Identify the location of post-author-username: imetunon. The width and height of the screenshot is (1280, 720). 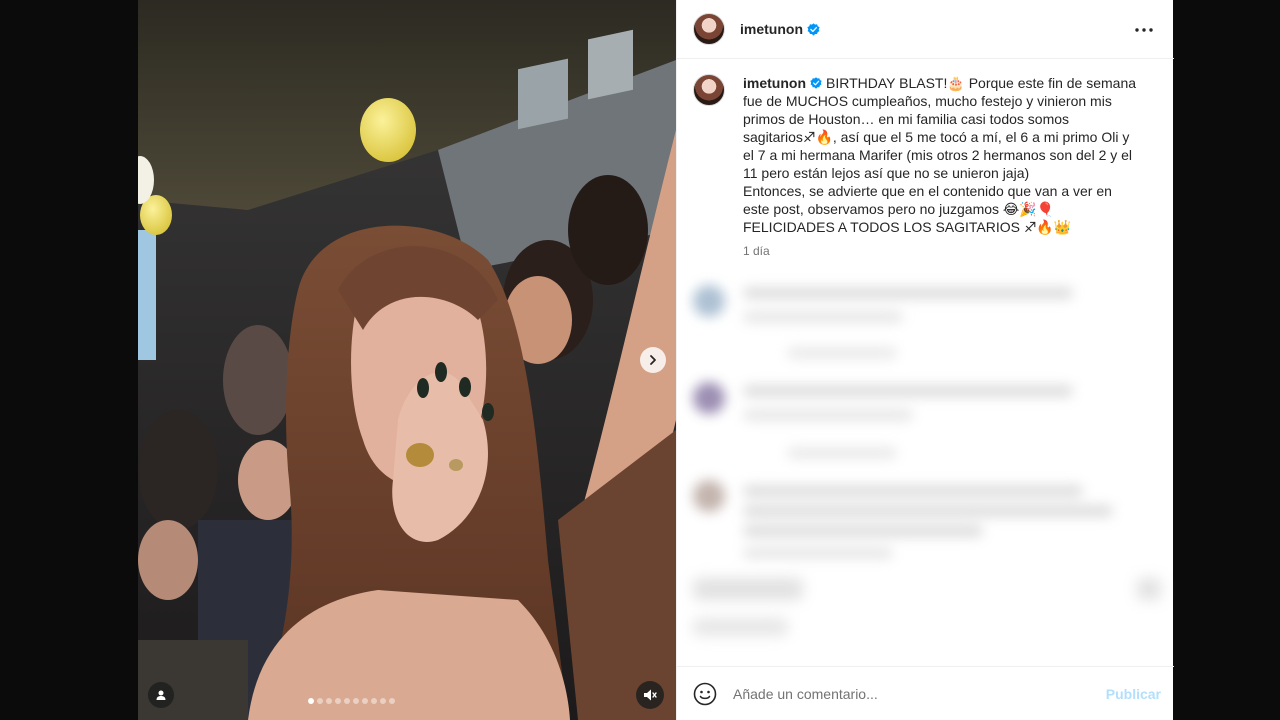
(771, 29).